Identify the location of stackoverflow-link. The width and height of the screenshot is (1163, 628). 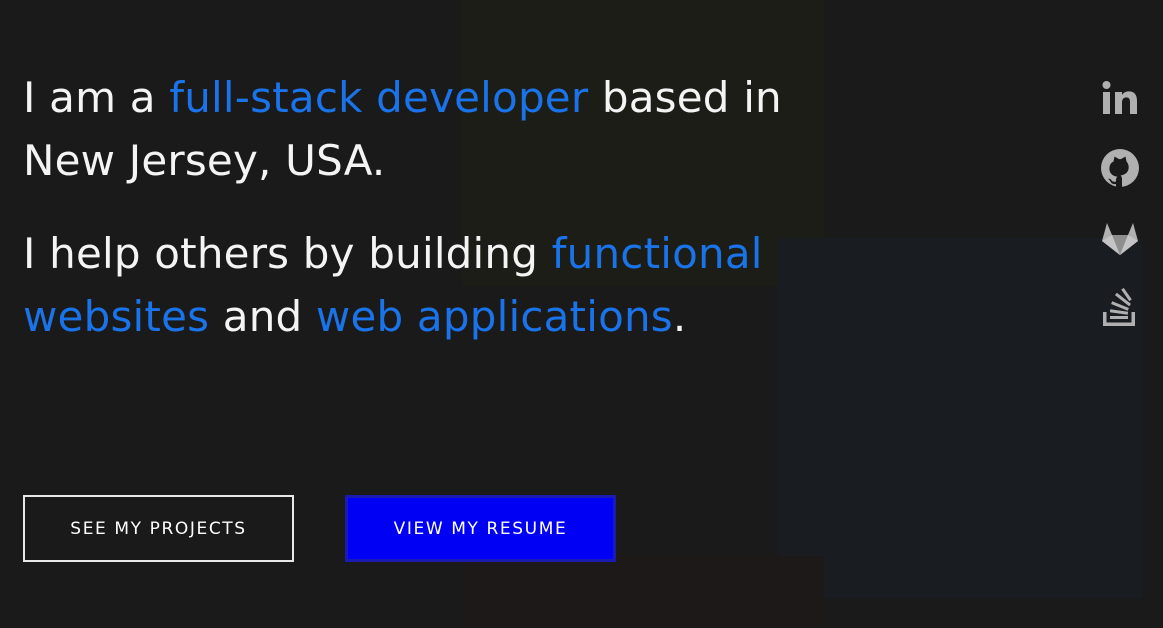
(1120, 308).